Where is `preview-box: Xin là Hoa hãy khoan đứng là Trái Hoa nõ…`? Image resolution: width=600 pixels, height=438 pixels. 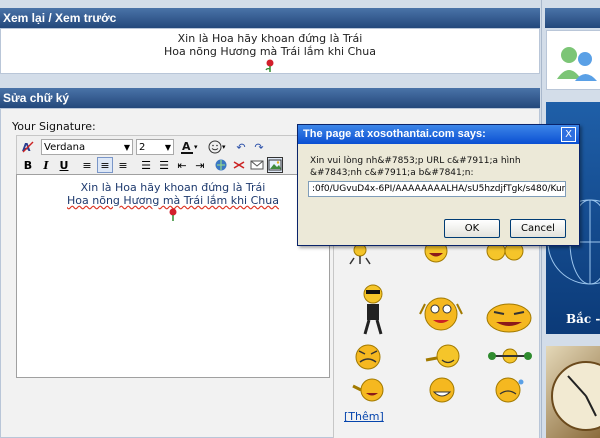 preview-box: Xin là Hoa hãy khoan đứng là Trái Hoa nõ… is located at coordinates (270, 51).